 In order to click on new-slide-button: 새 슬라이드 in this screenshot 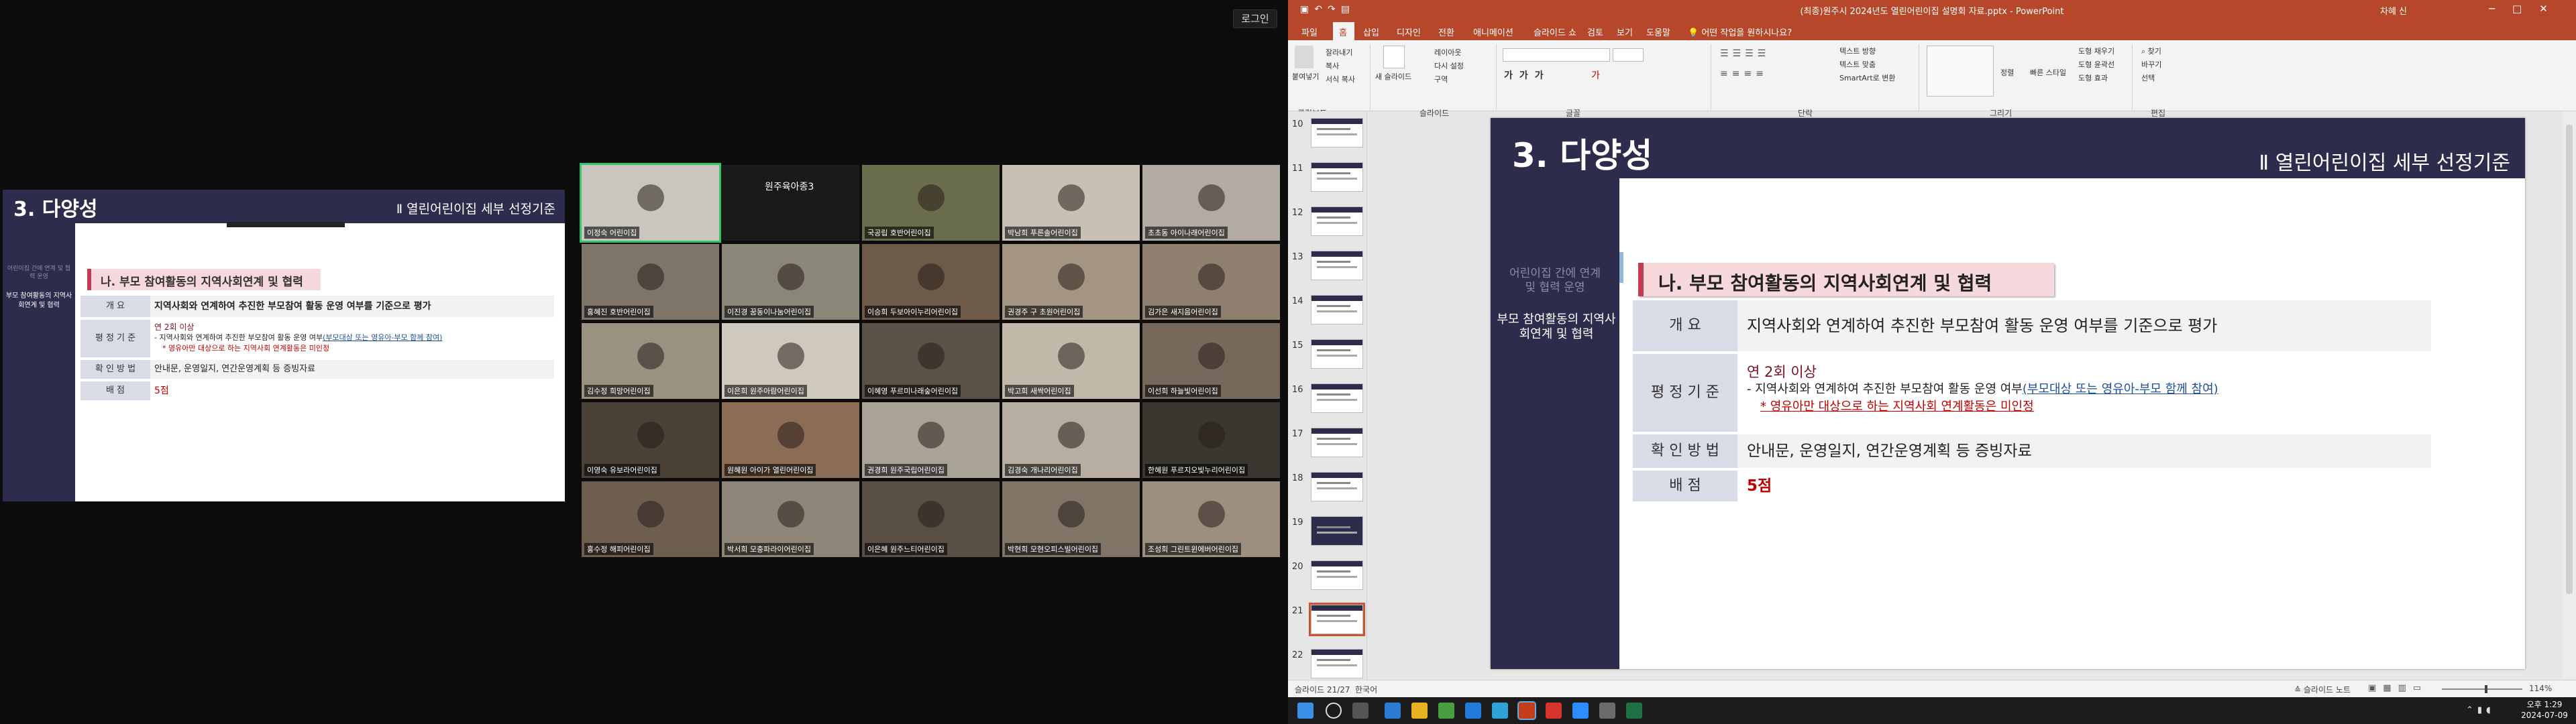, I will do `click(1393, 76)`.